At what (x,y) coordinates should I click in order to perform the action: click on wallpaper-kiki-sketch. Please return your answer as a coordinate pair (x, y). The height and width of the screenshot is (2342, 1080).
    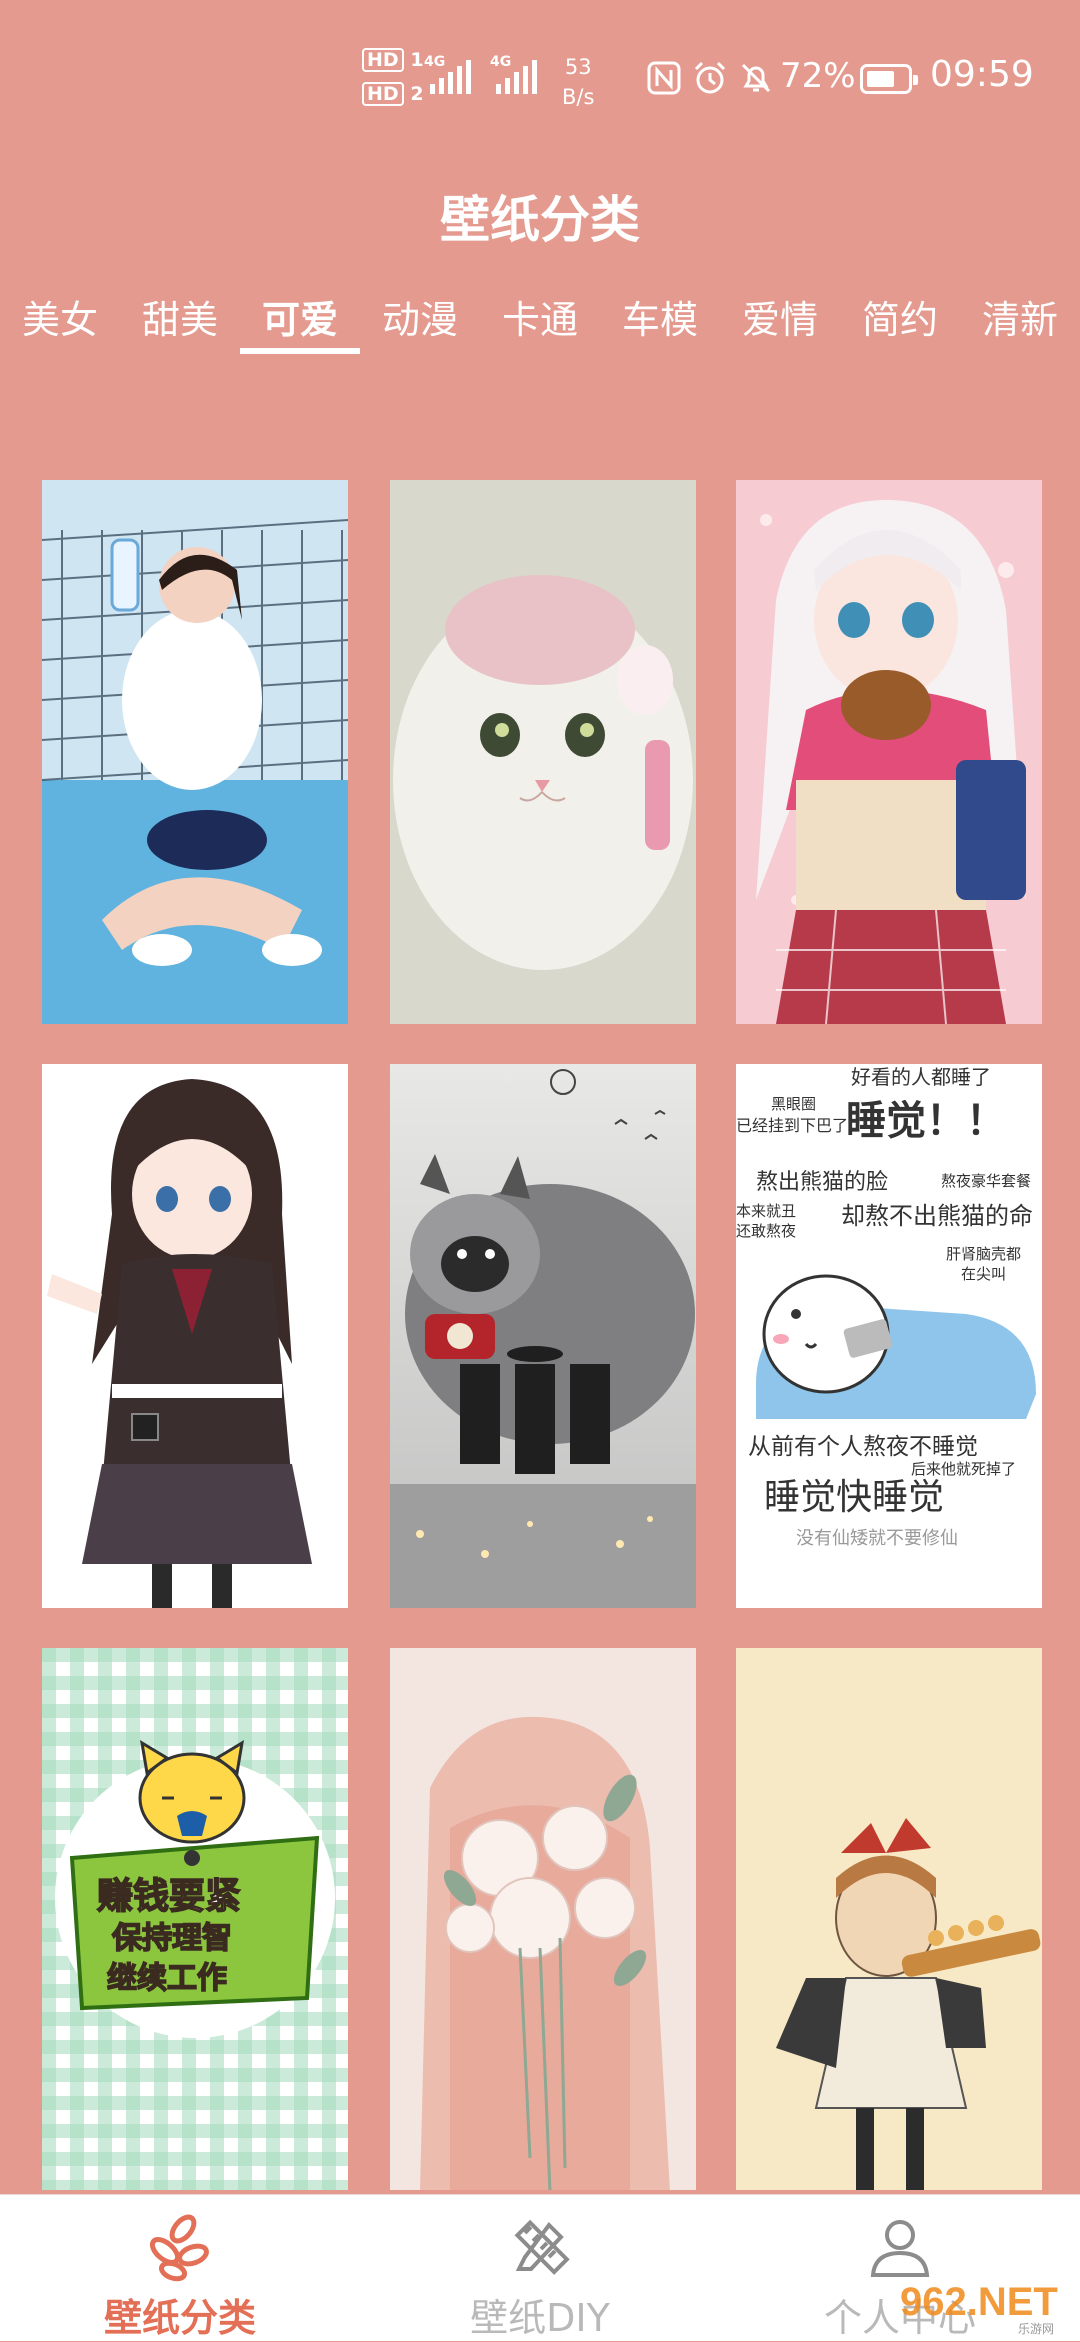
    Looking at the image, I should click on (889, 1919).